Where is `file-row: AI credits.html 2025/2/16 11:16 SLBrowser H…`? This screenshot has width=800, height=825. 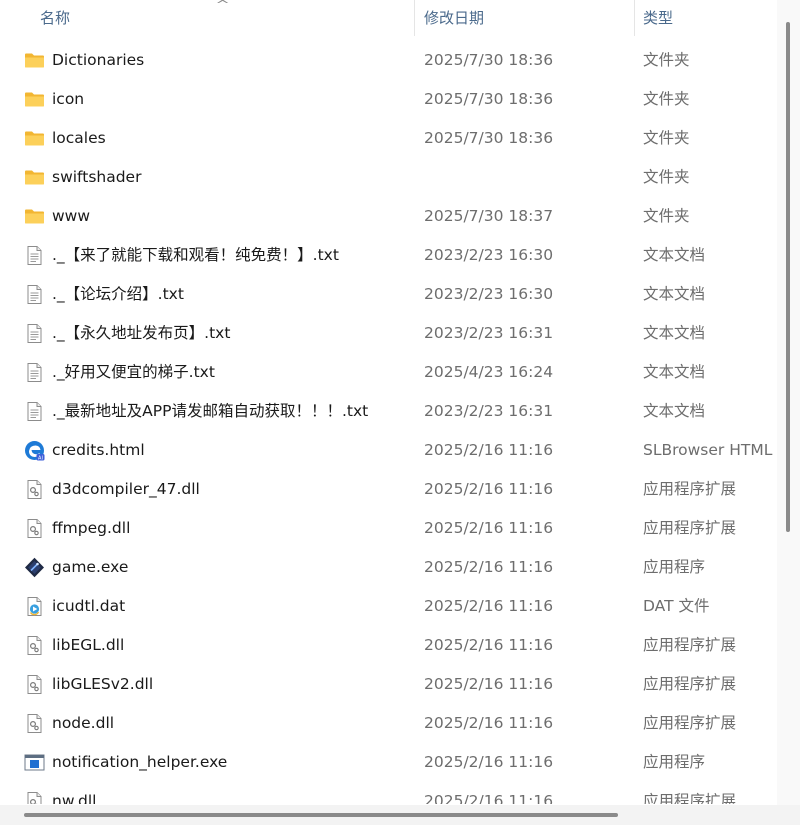 file-row: AI credits.html 2025/2/16 11:16 SLBrowser H… is located at coordinates (388, 450).